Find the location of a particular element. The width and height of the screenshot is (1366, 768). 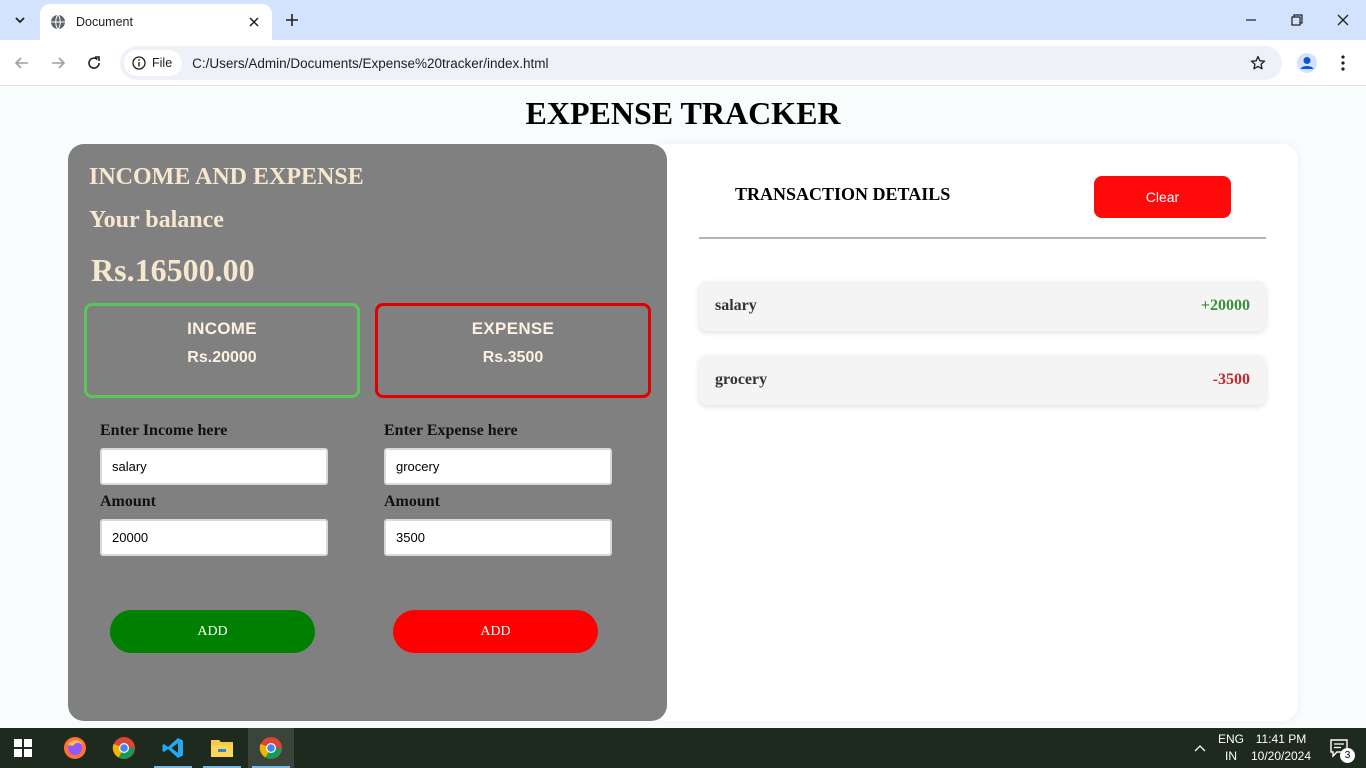

plus-icon is located at coordinates (292, 20).